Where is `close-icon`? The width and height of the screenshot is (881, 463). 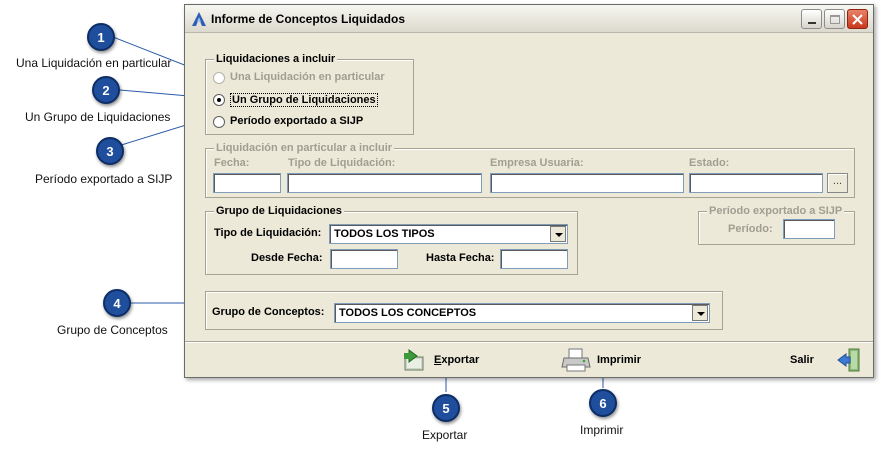
close-icon is located at coordinates (857, 19).